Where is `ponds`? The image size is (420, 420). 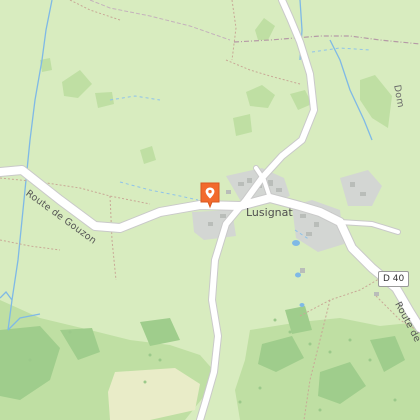
ponds is located at coordinates (298, 273).